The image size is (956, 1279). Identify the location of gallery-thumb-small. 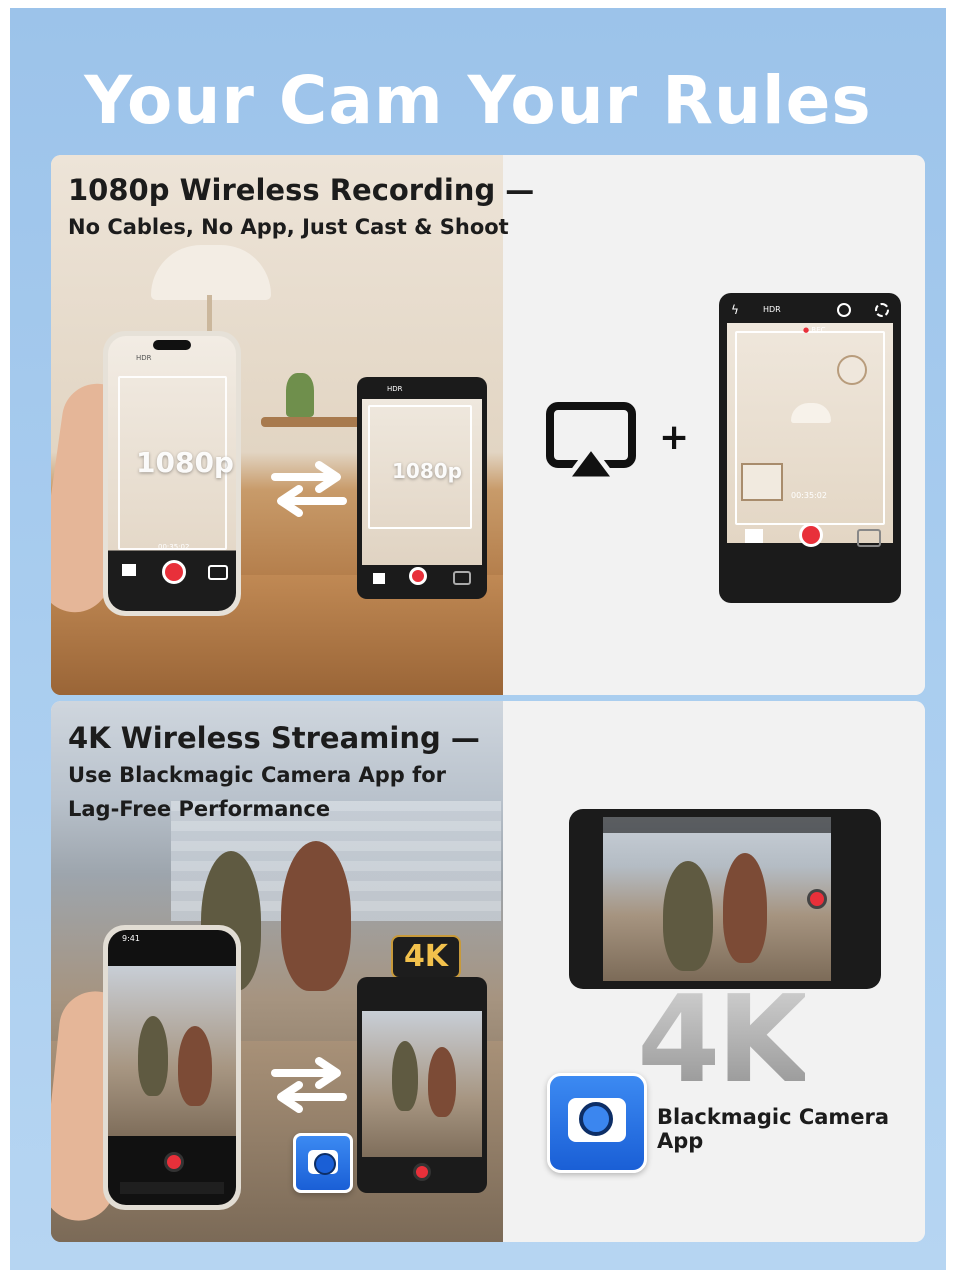
(379, 578).